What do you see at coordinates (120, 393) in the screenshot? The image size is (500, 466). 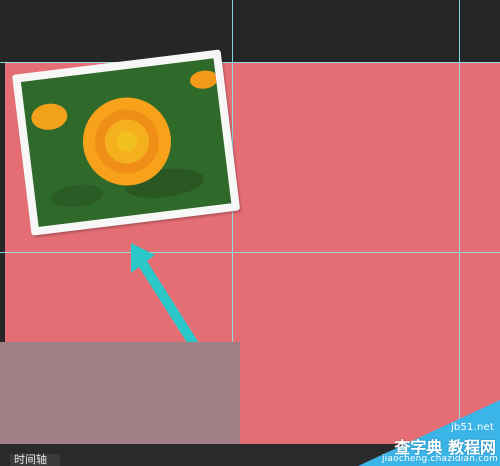 I see `overlay-box` at bounding box center [120, 393].